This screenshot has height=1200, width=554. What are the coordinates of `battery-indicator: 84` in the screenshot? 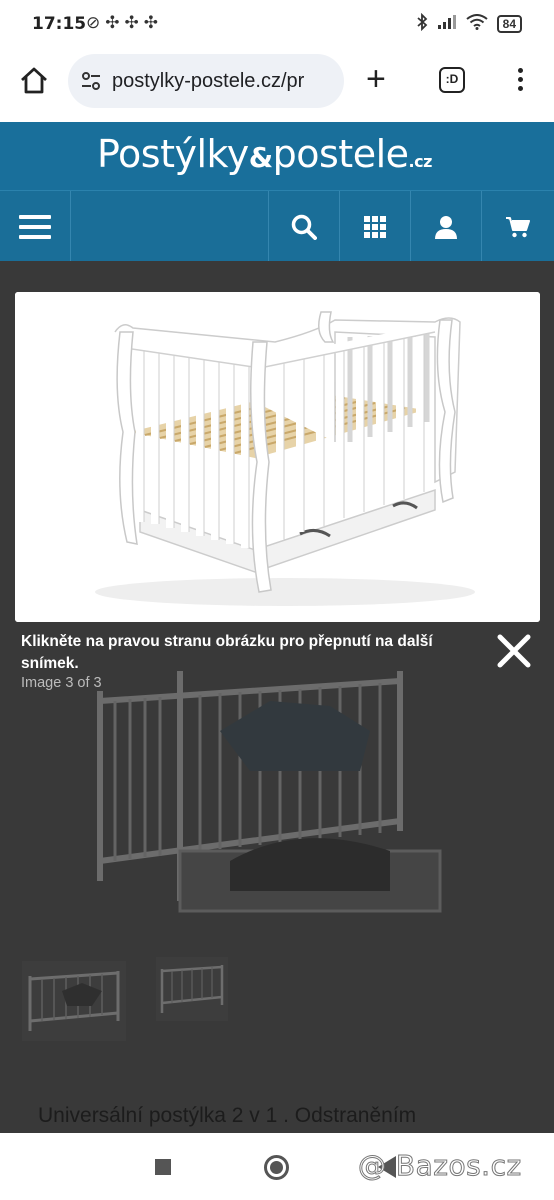 It's located at (509, 24).